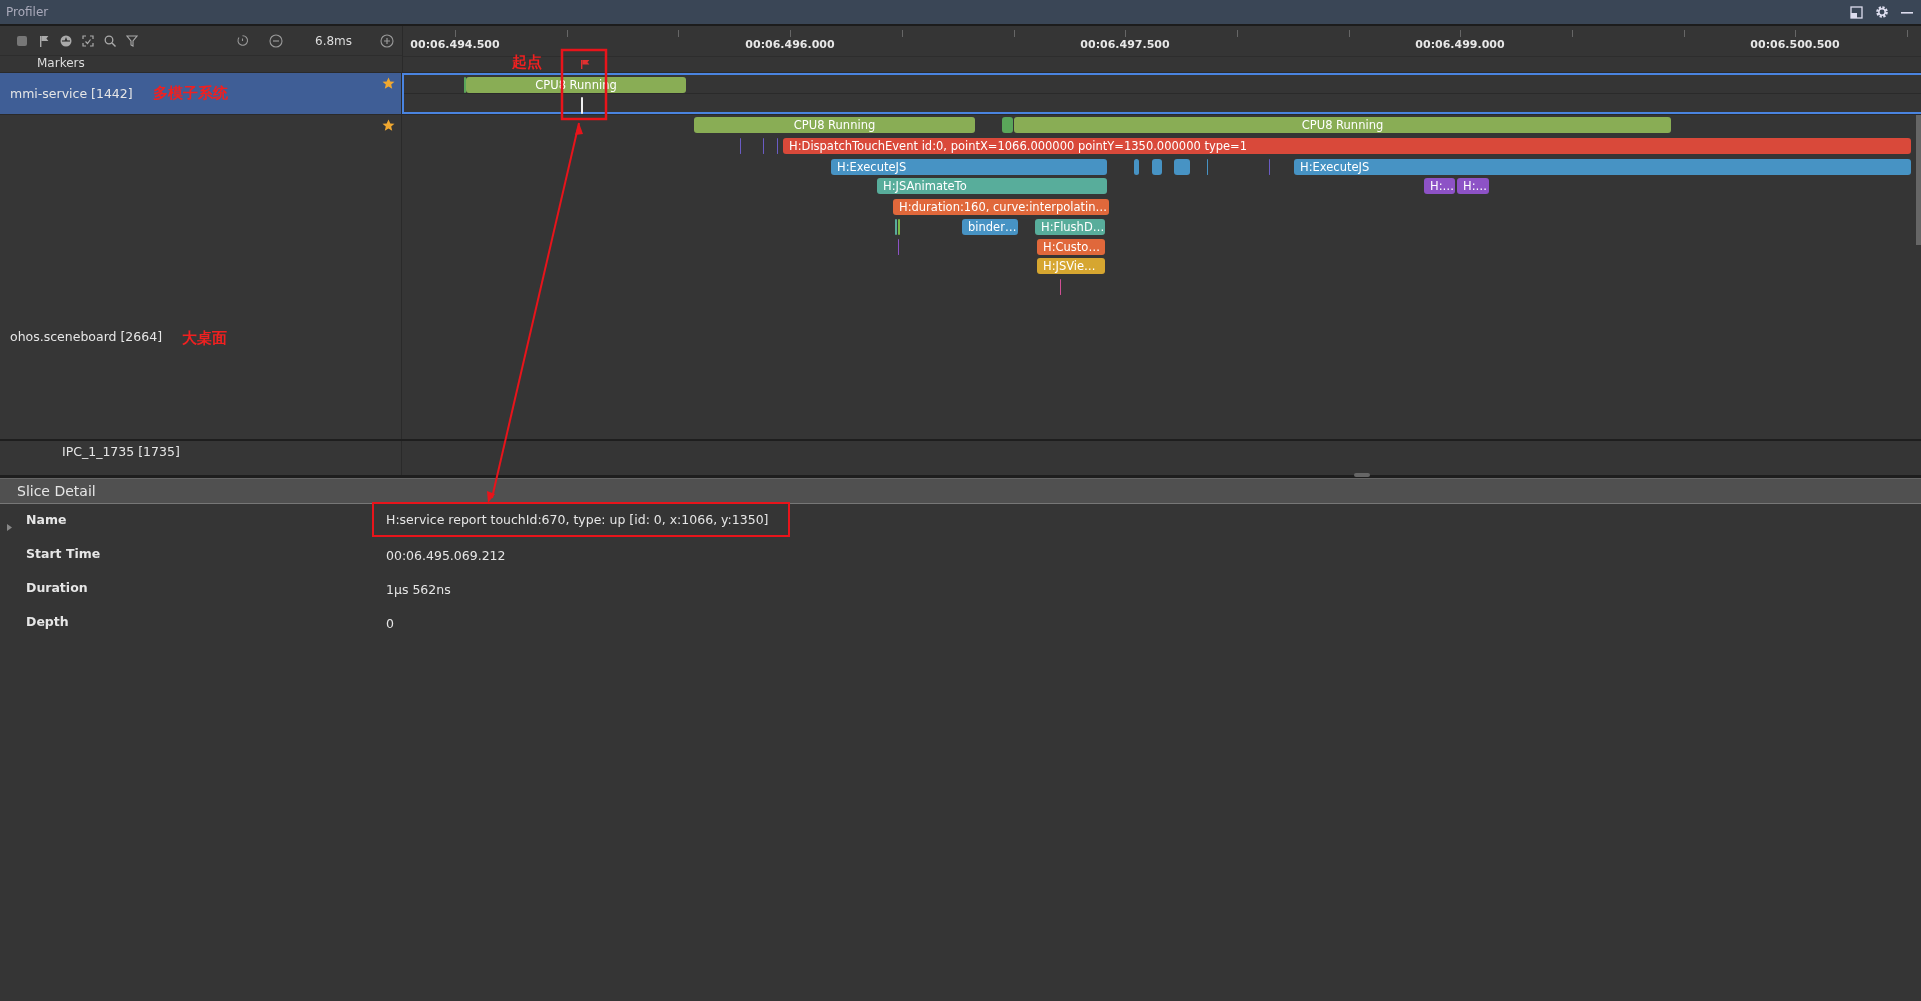 This screenshot has width=1921, height=1001. What do you see at coordinates (121, 451) in the screenshot?
I see `process-name: IPC_1_1735 [1735]` at bounding box center [121, 451].